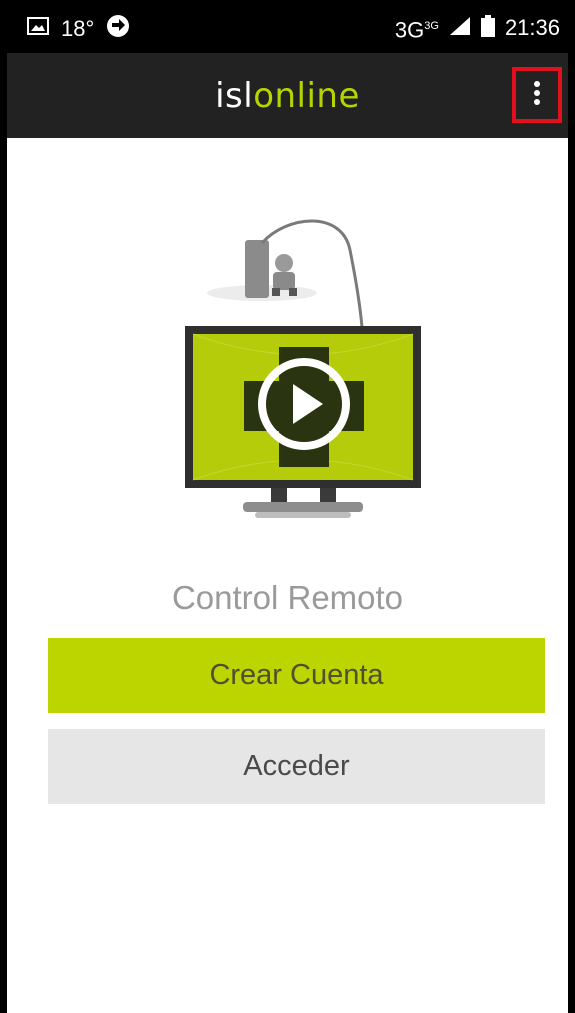 Image resolution: width=575 pixels, height=1013 pixels. What do you see at coordinates (296, 675) in the screenshot?
I see `create-account-button: Crear Cuenta` at bounding box center [296, 675].